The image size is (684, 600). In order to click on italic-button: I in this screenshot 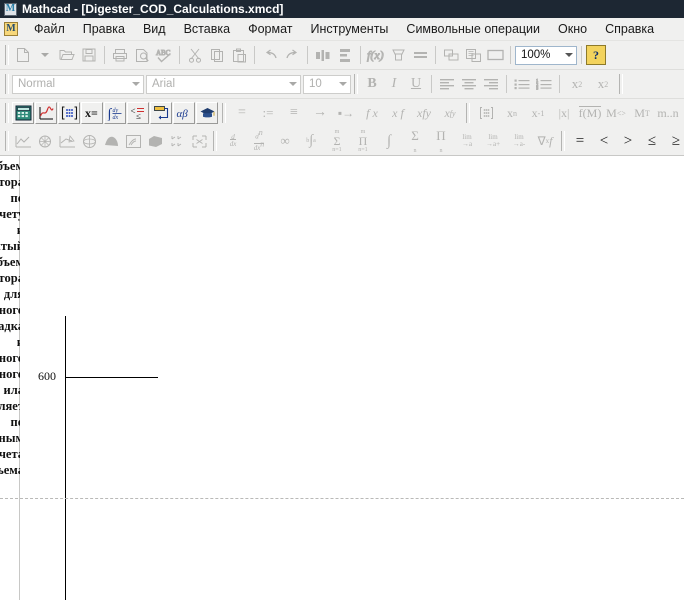, I will do `click(394, 84)`.